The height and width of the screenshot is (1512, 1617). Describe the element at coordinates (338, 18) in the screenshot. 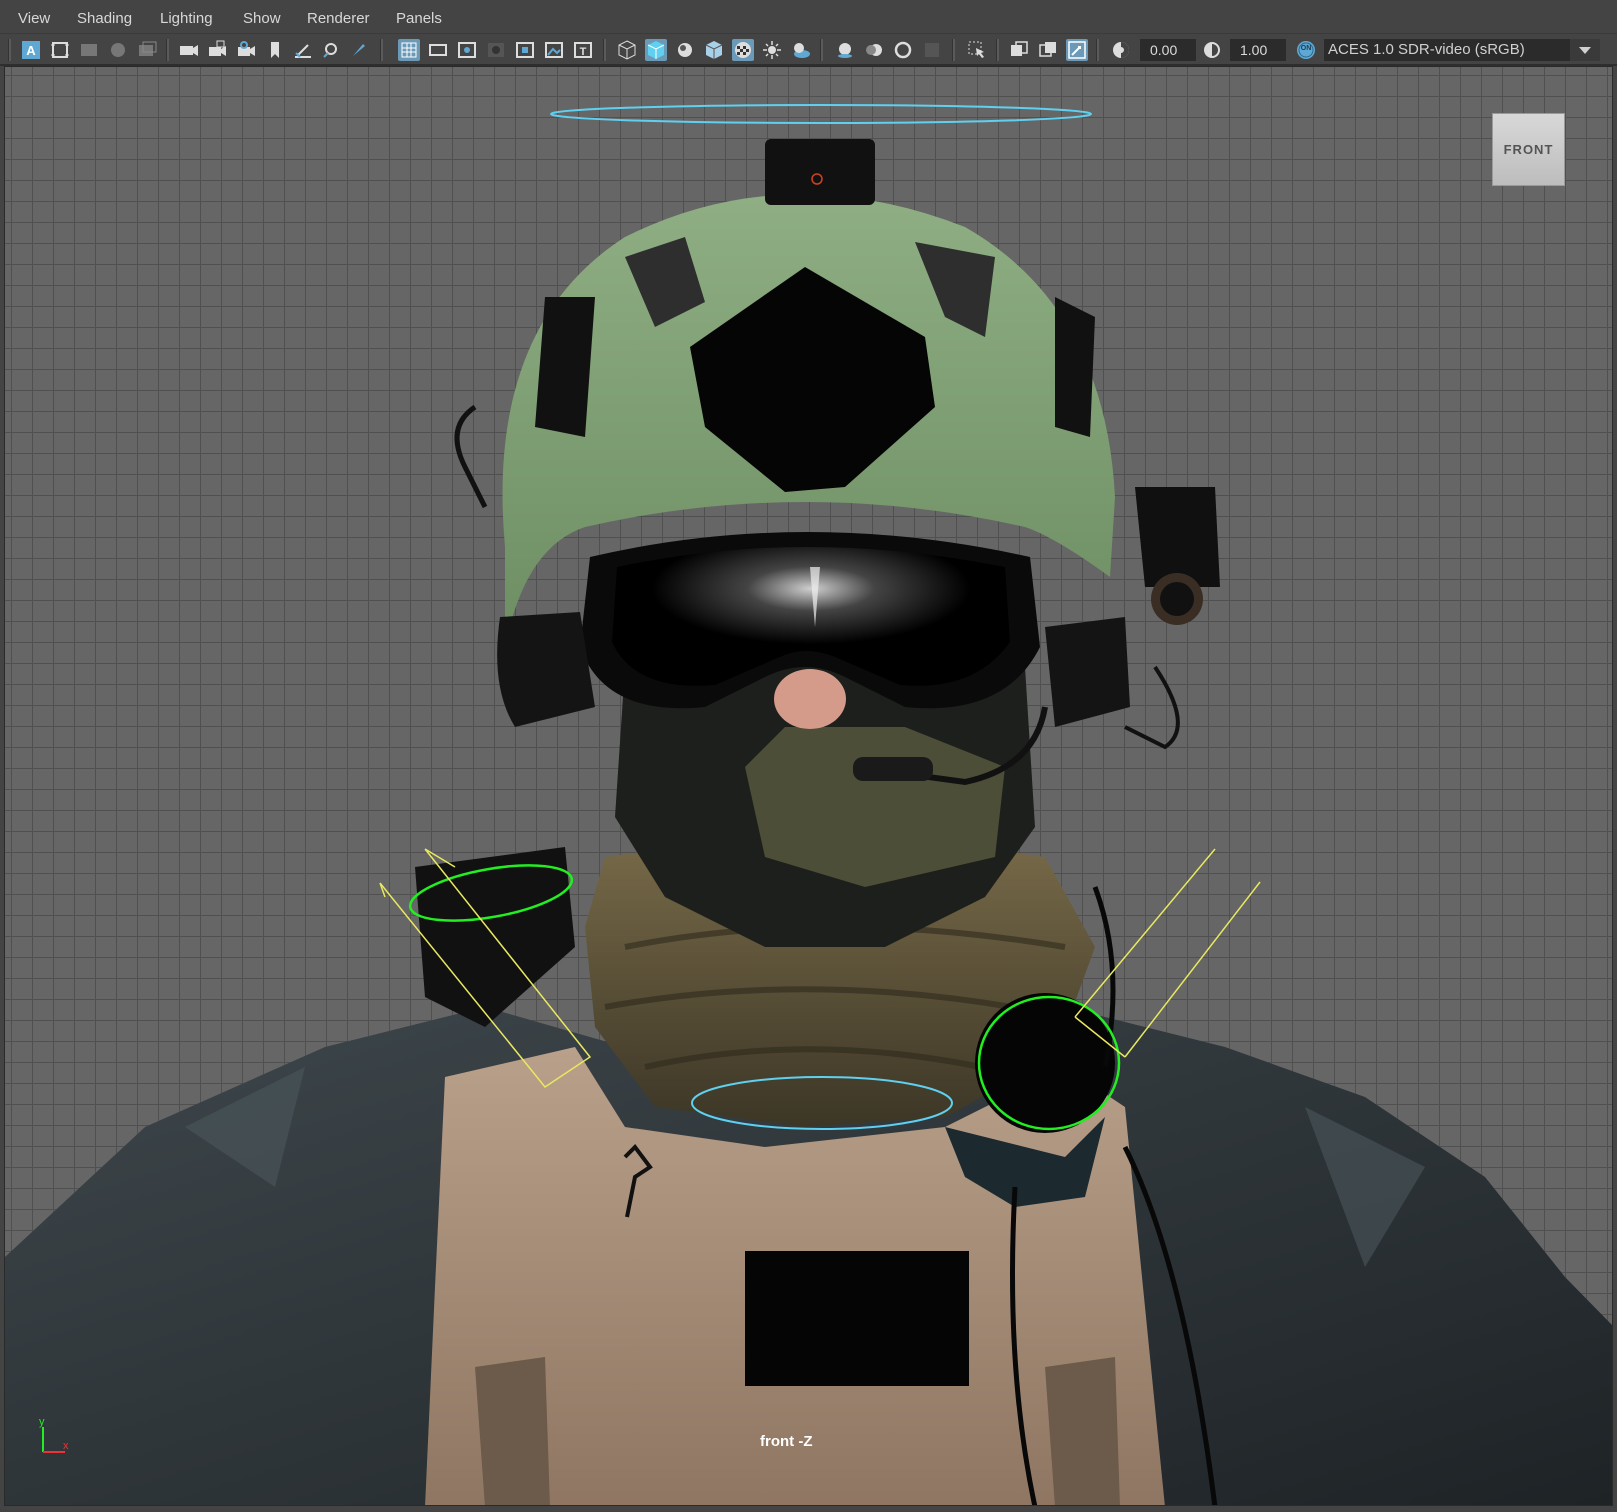

I see `menu-renderer: Renderer` at that location.